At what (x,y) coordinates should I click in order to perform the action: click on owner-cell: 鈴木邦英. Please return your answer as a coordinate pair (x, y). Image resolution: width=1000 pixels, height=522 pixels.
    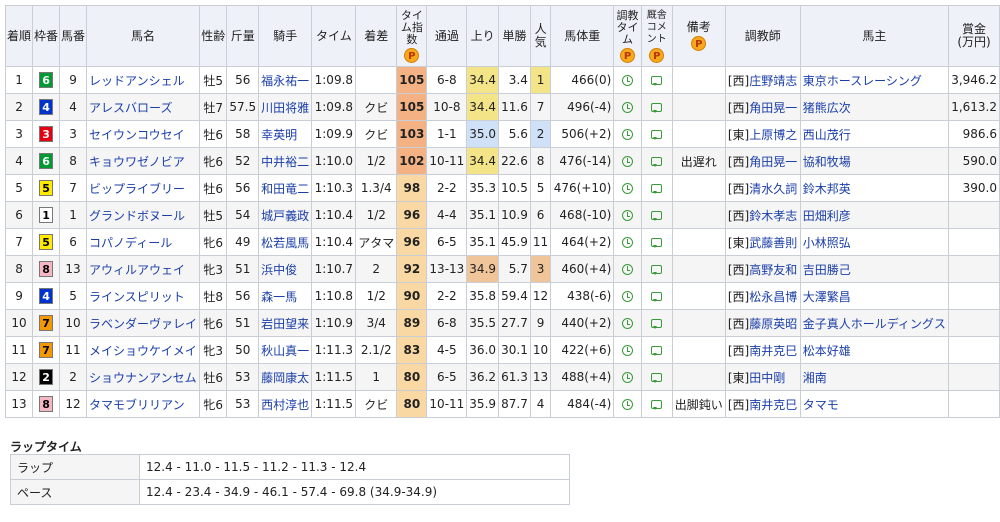
    Looking at the image, I should click on (874, 188).